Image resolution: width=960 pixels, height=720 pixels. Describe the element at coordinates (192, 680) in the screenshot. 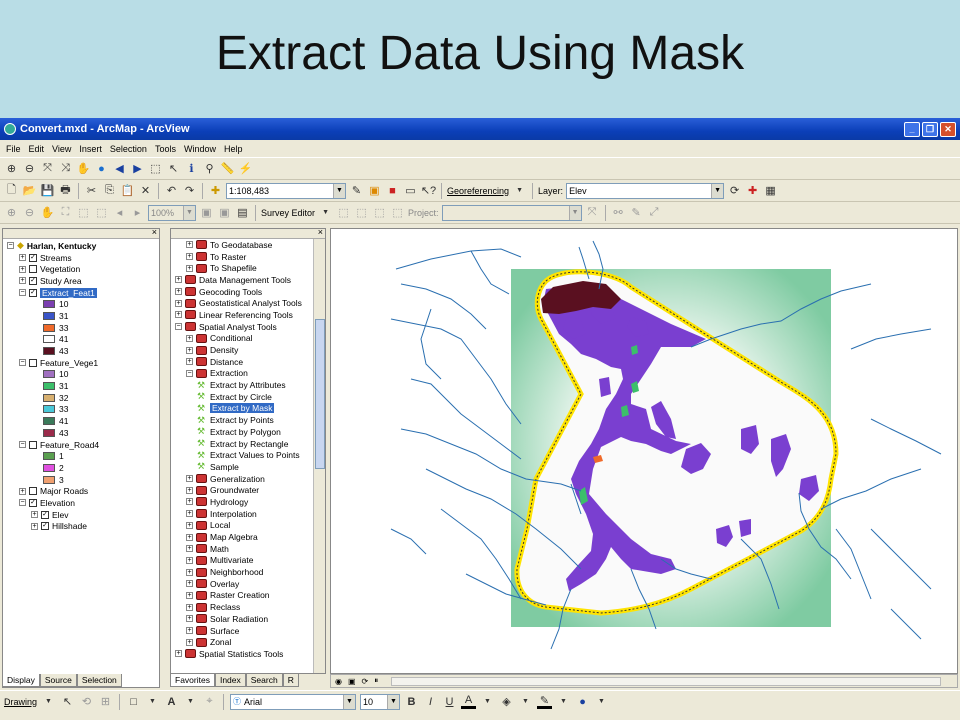

I see `tab-favorites: Favorites` at that location.